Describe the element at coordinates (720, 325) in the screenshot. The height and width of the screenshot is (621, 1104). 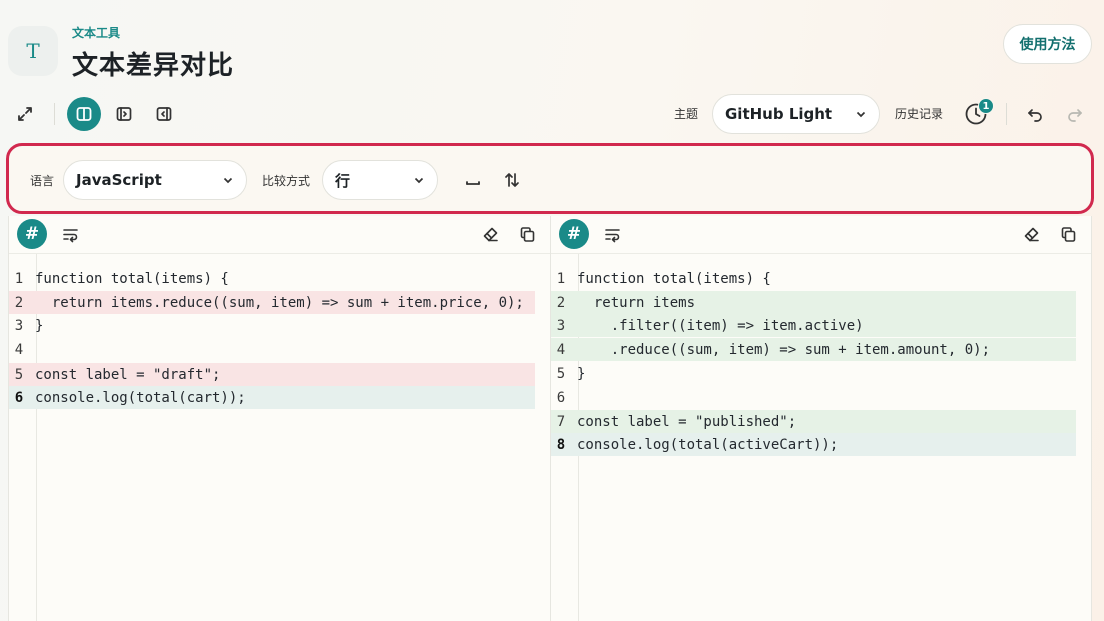
I see `code-text: .filter((item) => item.active)` at that location.